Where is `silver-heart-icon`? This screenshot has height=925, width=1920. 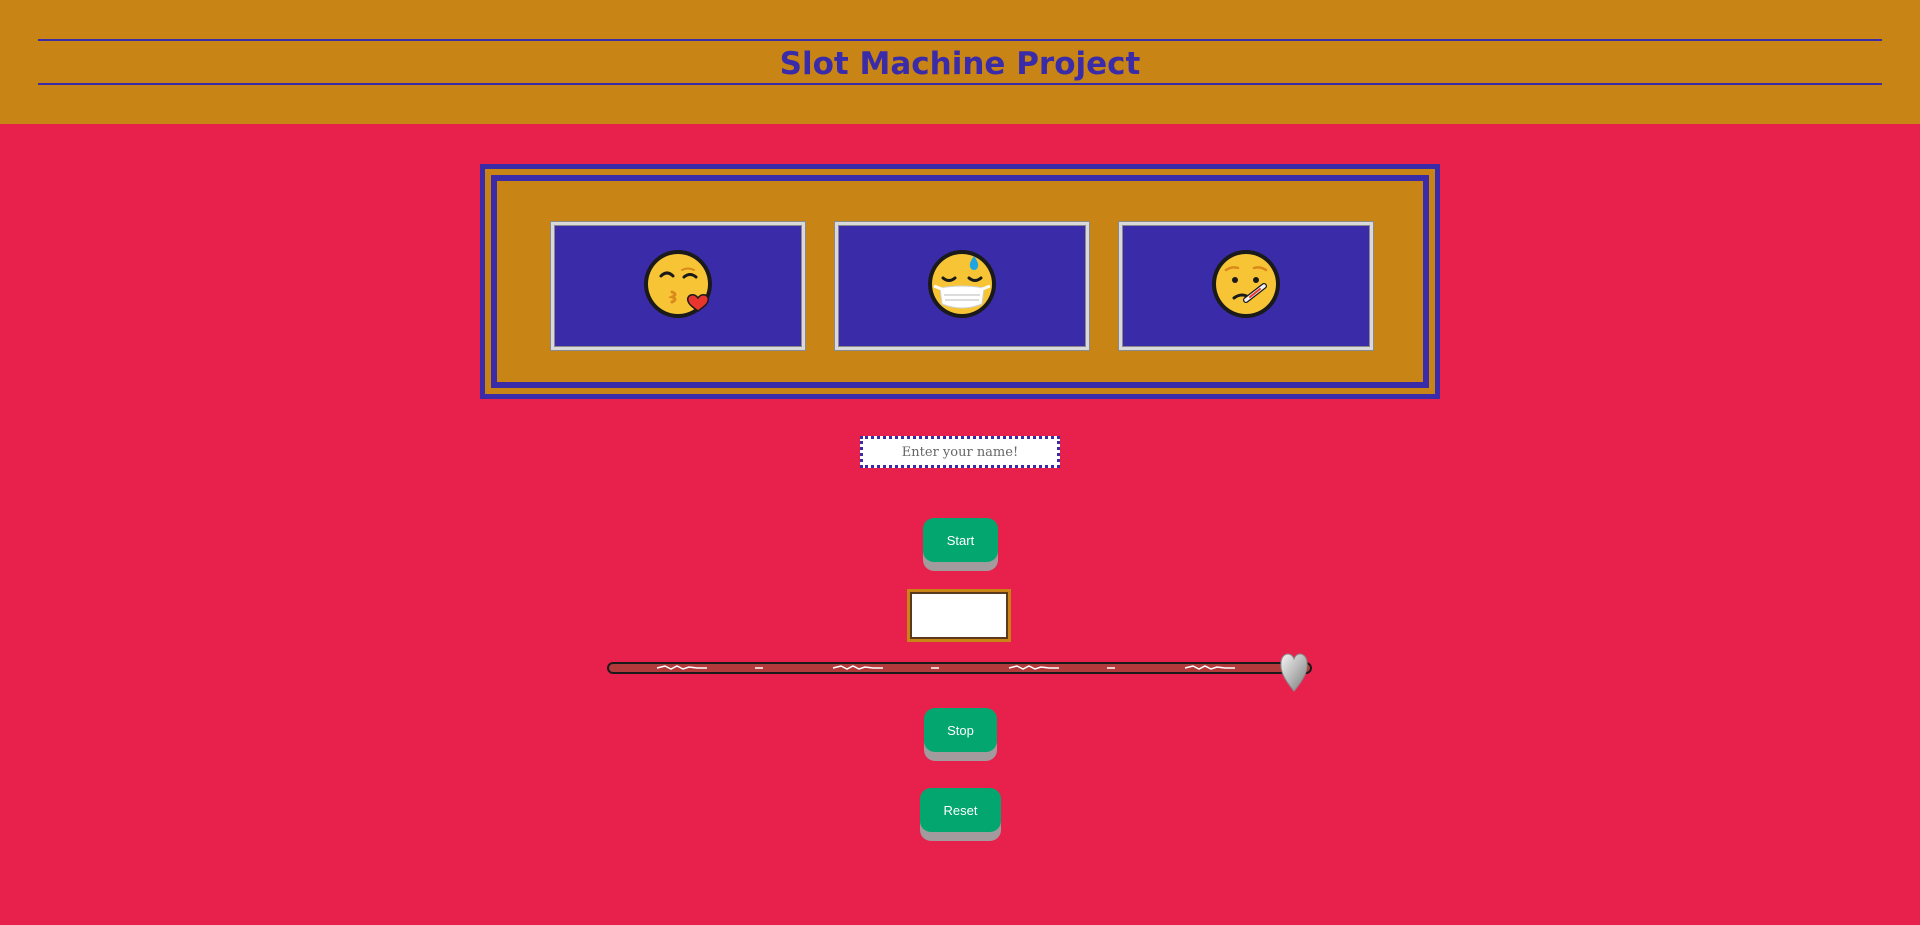 silver-heart-icon is located at coordinates (1294, 673).